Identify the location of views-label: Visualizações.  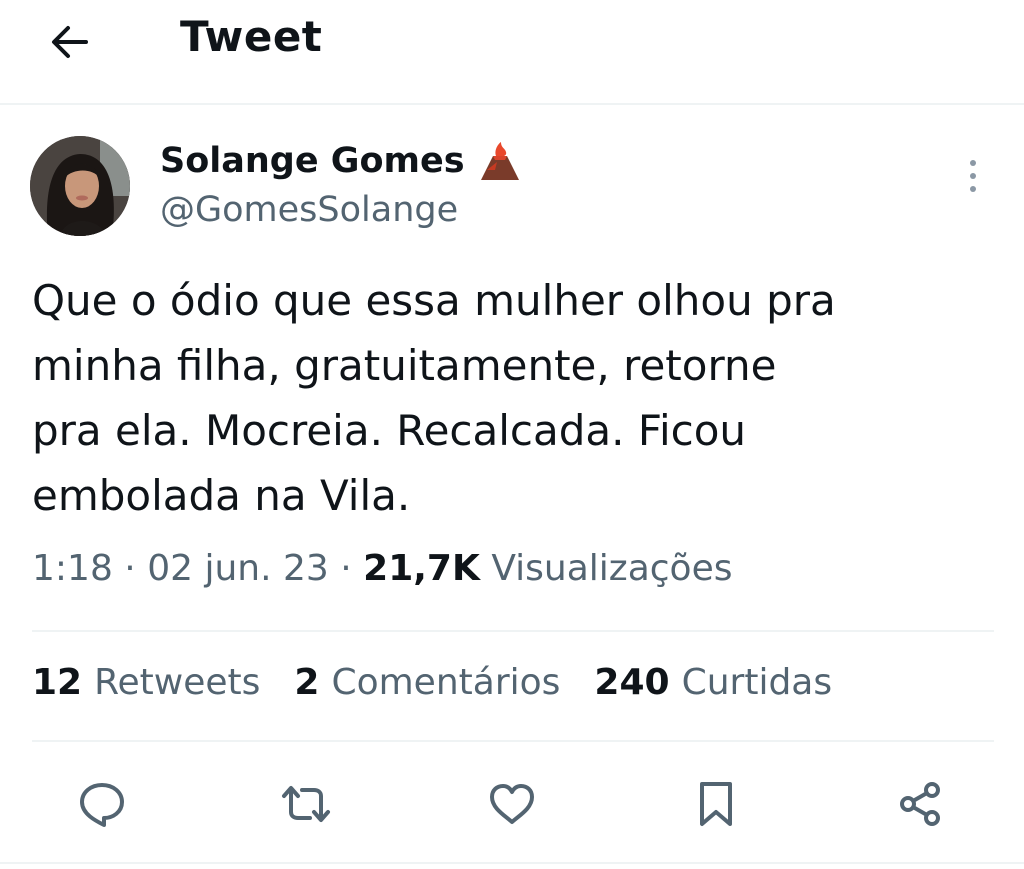
(612, 568).